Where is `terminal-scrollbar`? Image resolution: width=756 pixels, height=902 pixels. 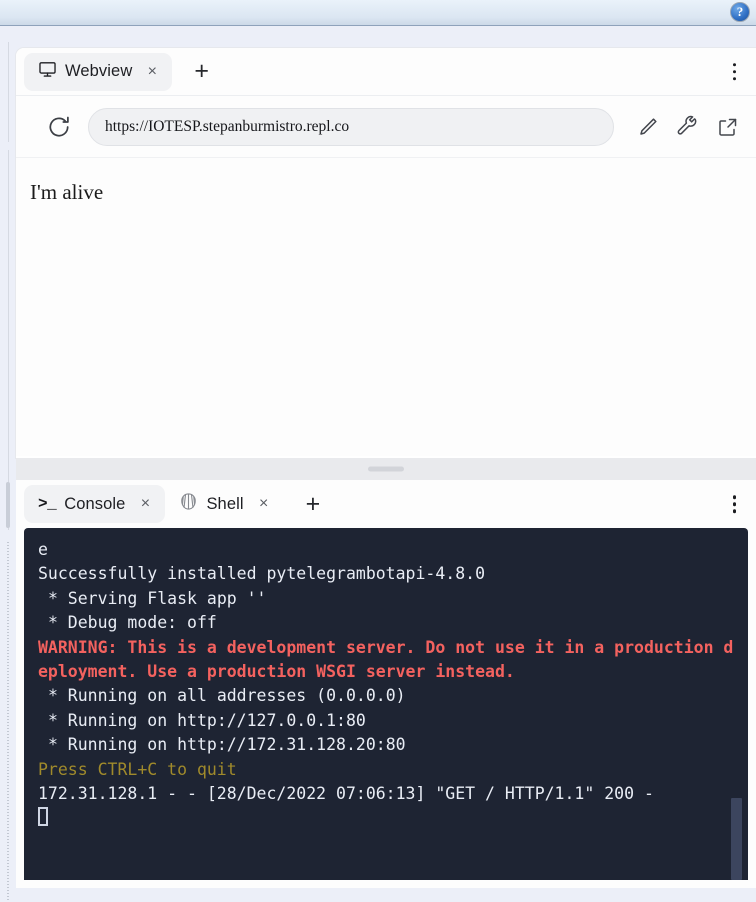 terminal-scrollbar is located at coordinates (736, 839).